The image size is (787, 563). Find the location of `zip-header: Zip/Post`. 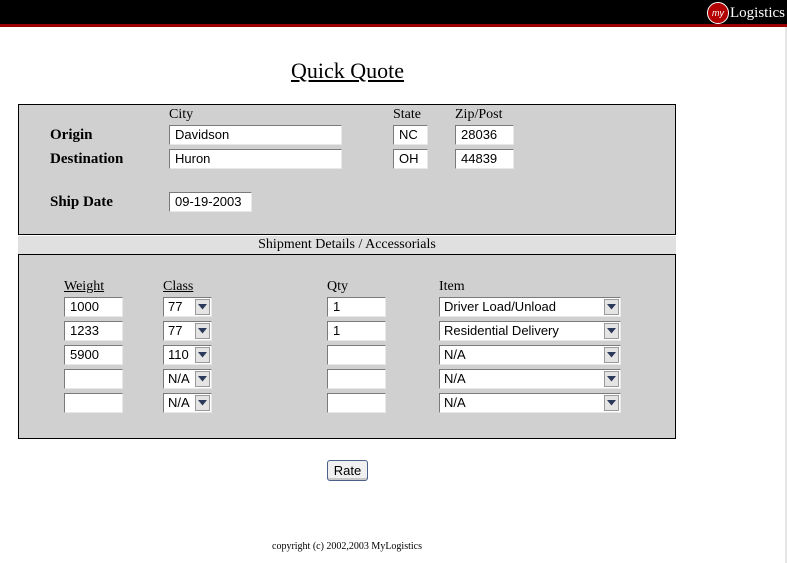

zip-header: Zip/Post is located at coordinates (479, 114).